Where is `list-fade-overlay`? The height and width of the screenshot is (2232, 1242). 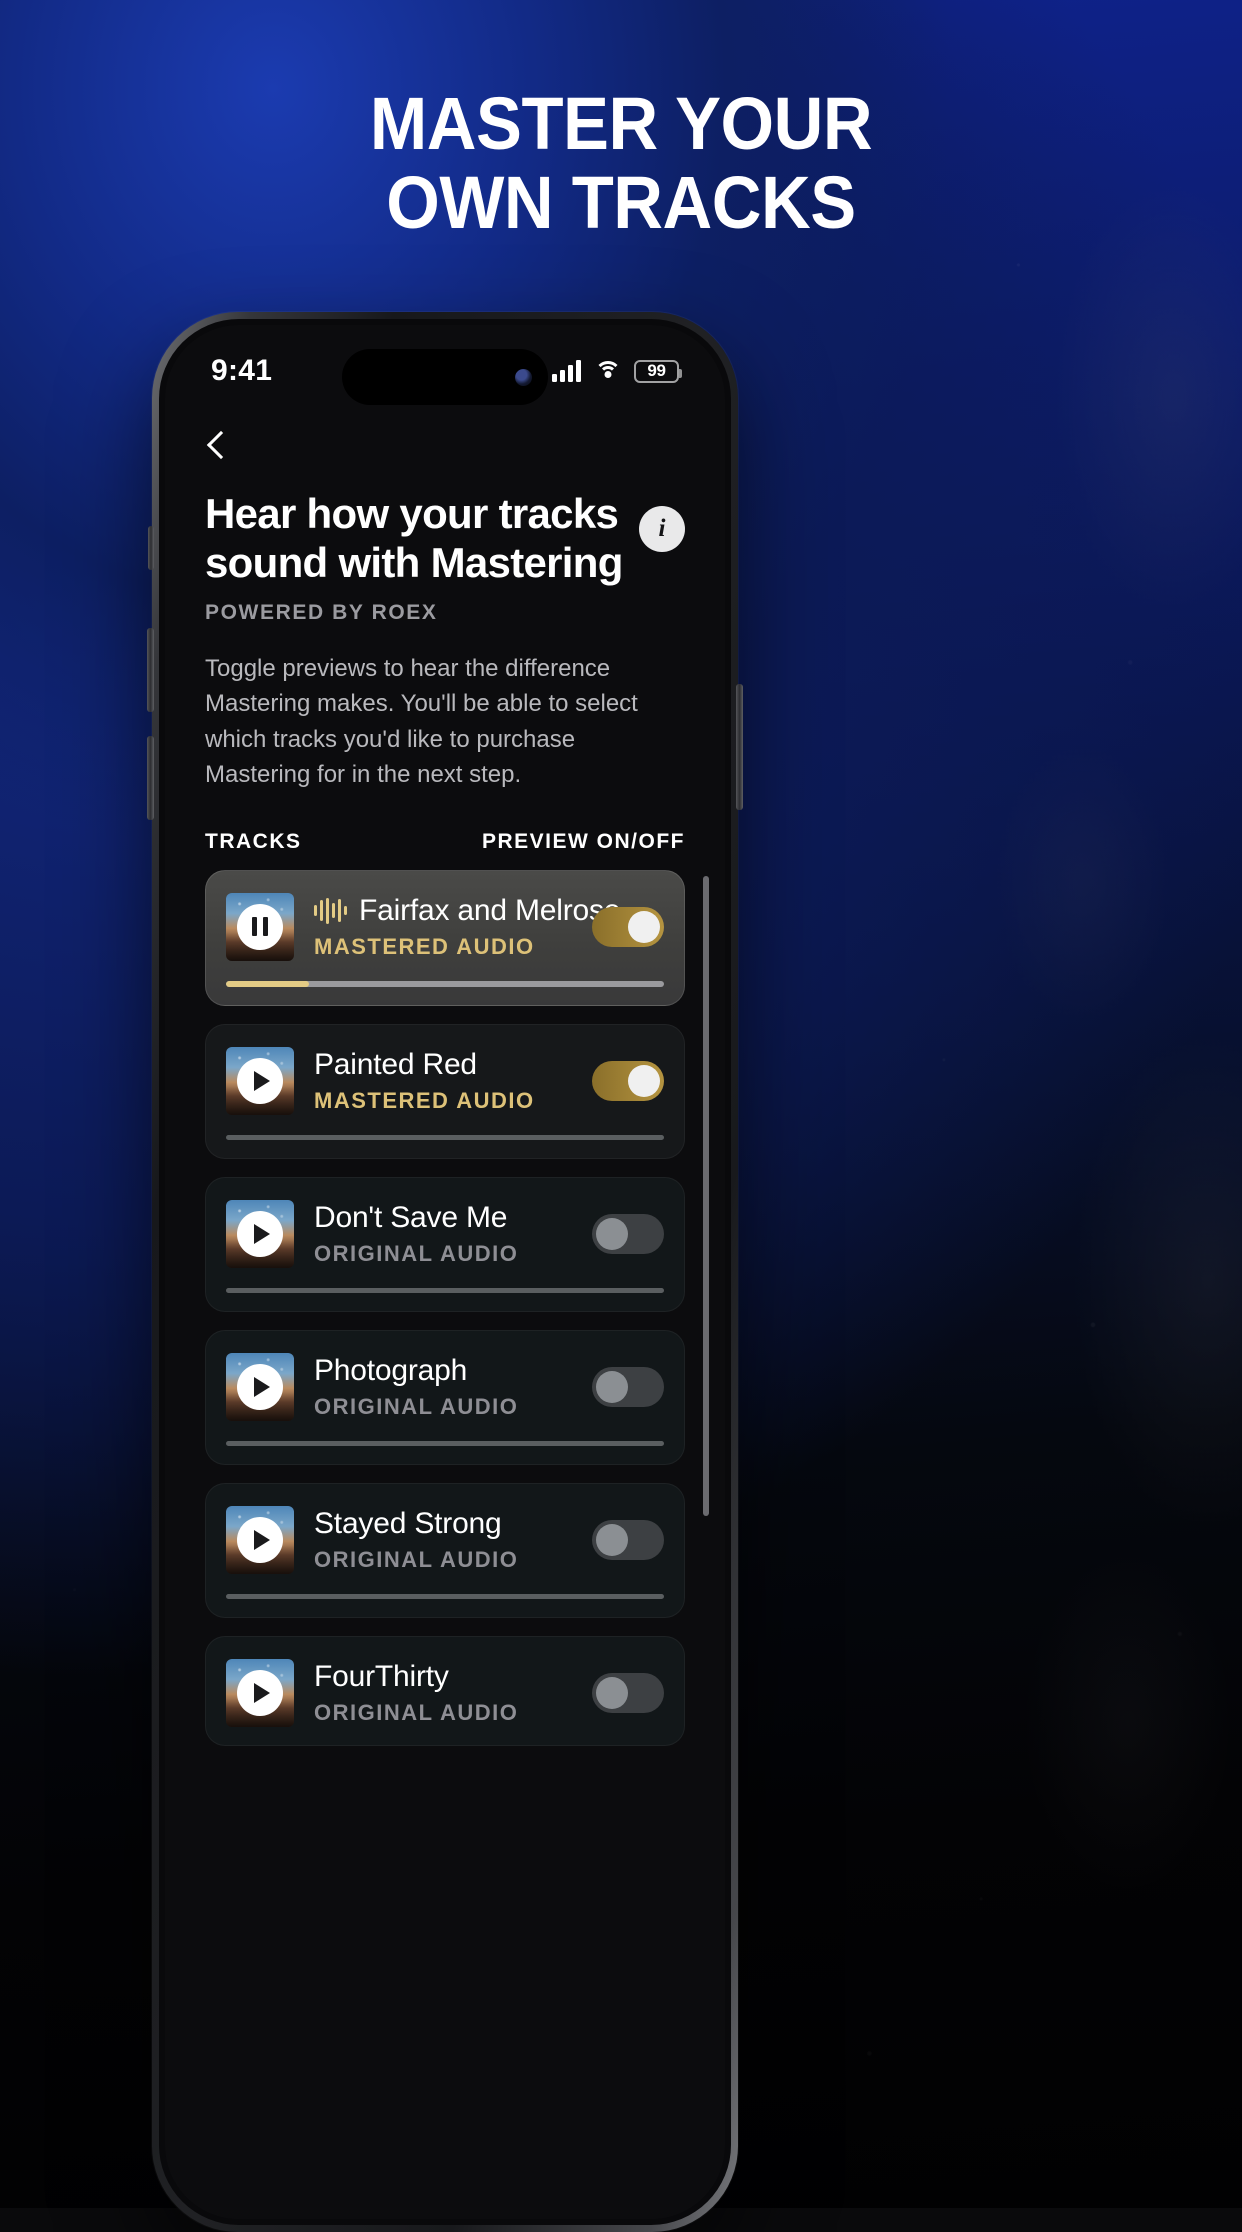
list-fade-overlay is located at coordinates (445, 2184).